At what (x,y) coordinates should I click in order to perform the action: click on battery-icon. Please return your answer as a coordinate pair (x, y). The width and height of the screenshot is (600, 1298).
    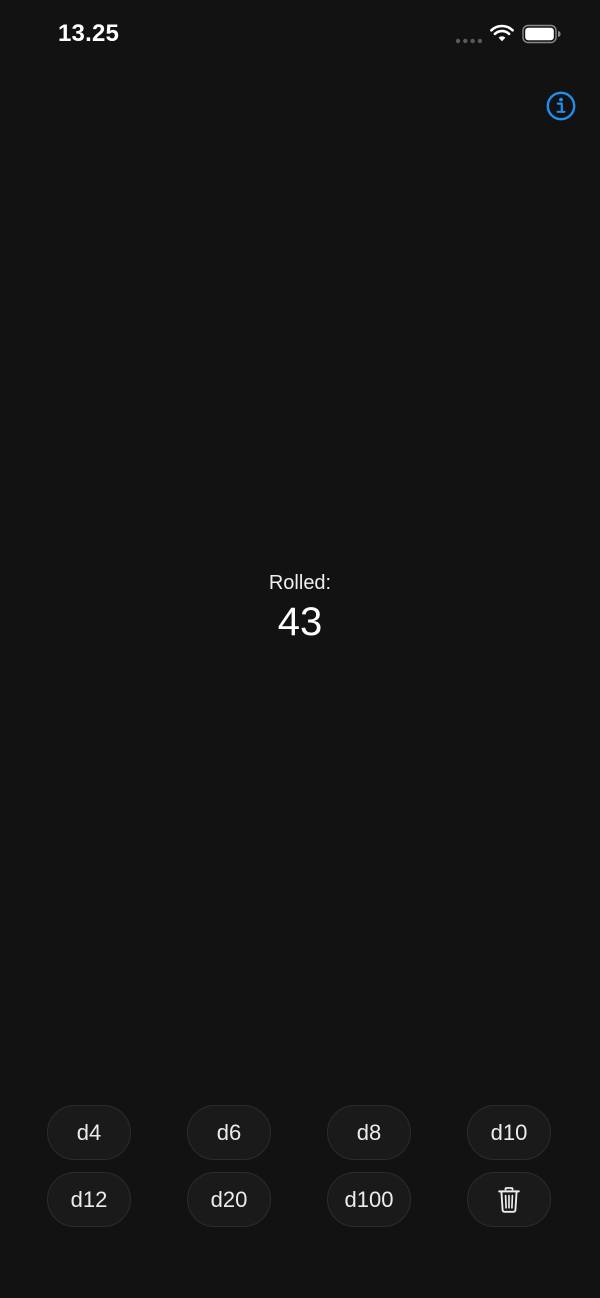
    Looking at the image, I should click on (541, 34).